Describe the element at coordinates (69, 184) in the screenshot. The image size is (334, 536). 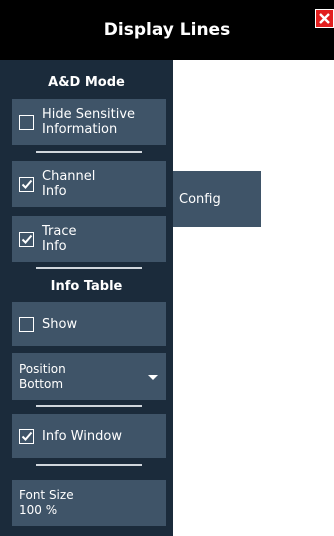
I see `channel-info-label: Channel Info` at that location.